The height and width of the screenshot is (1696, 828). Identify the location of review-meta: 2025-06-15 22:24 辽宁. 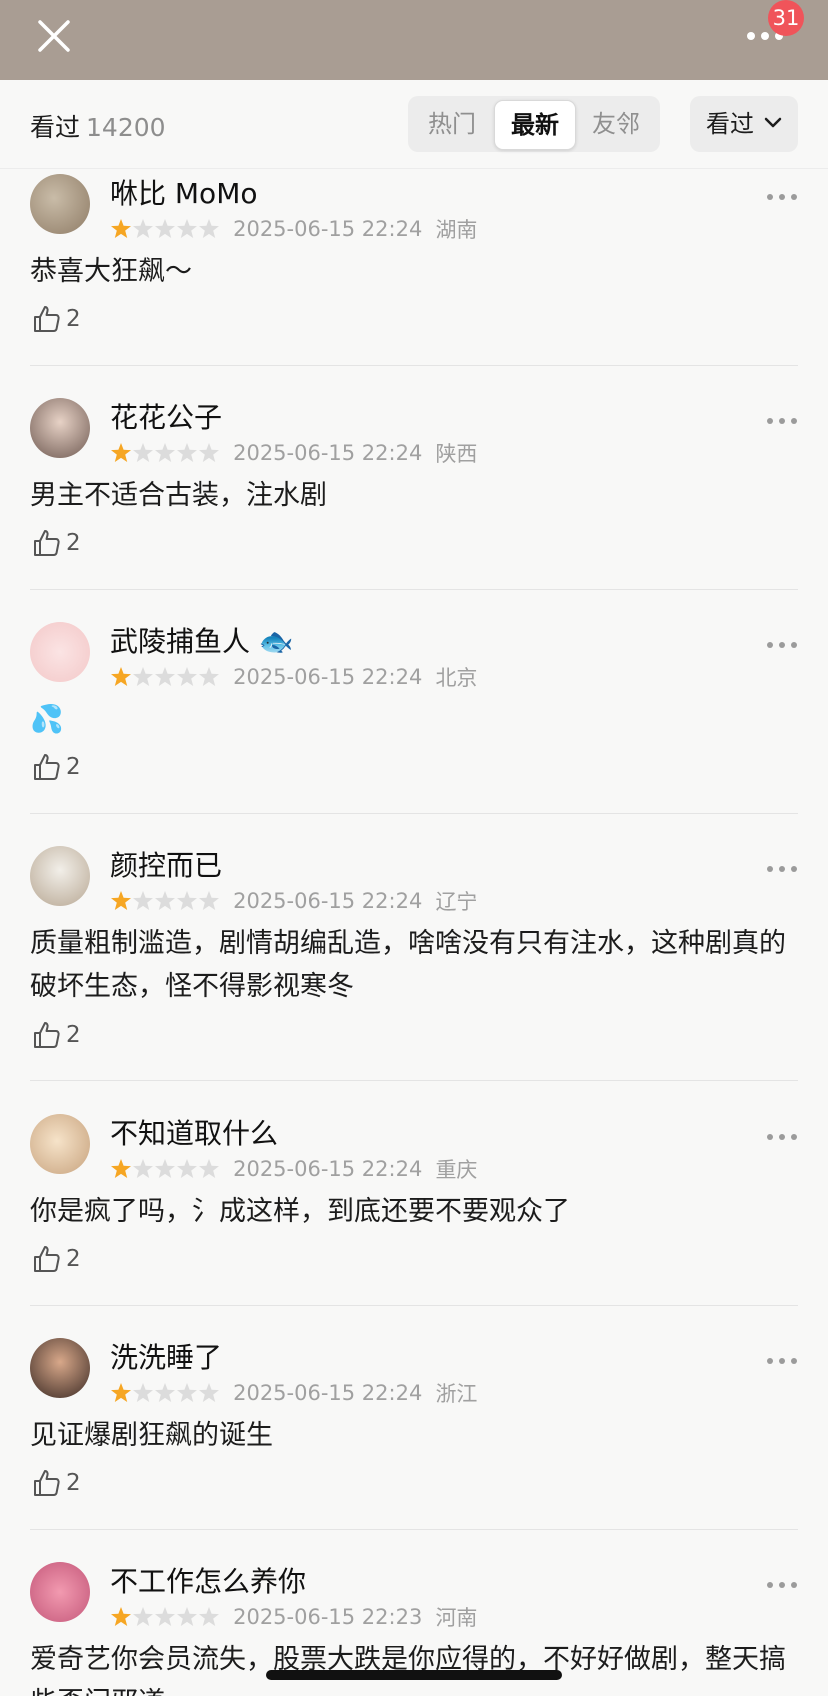
(293, 900).